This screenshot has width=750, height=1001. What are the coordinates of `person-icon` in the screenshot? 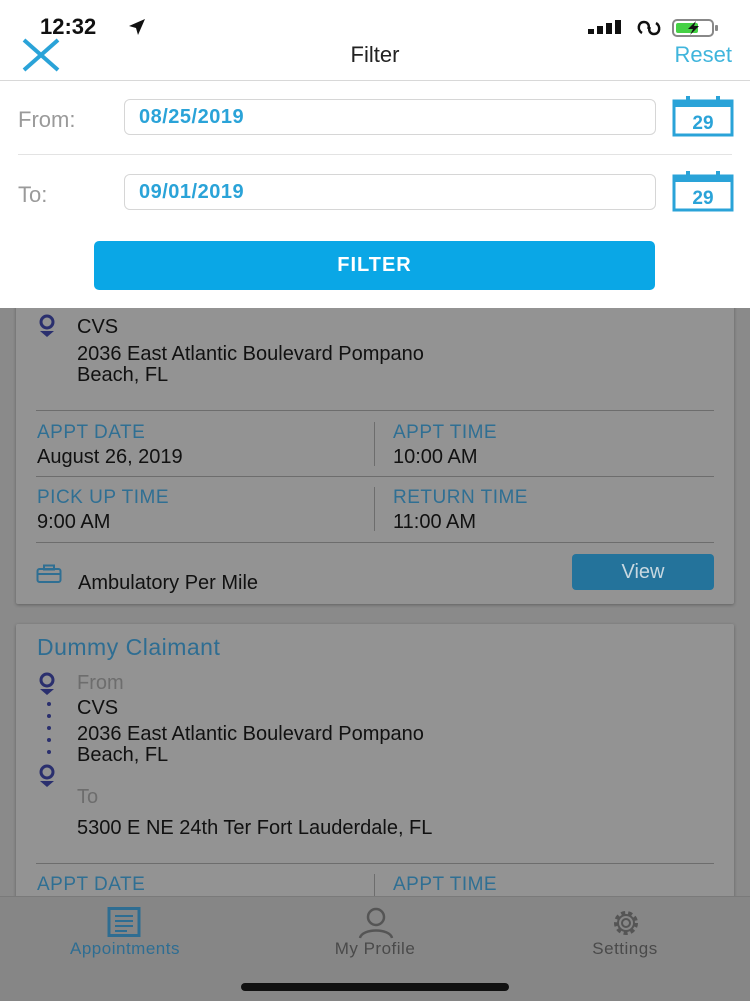 It's located at (376, 923).